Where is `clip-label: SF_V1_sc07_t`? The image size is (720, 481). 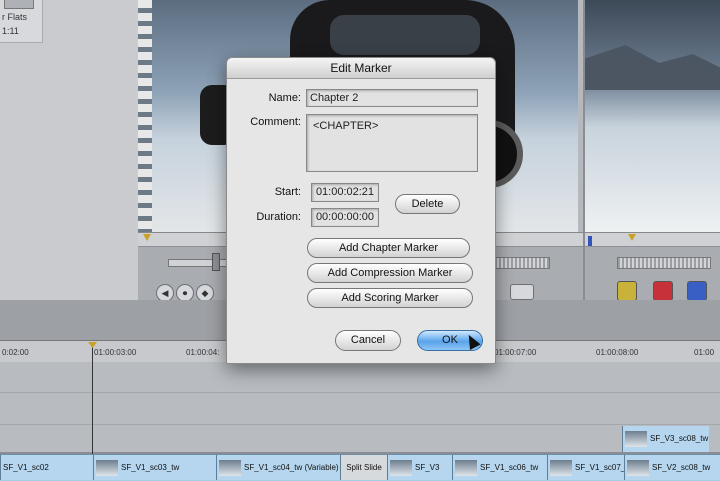 clip-label: SF_V1_sc07_t is located at coordinates (599, 467).